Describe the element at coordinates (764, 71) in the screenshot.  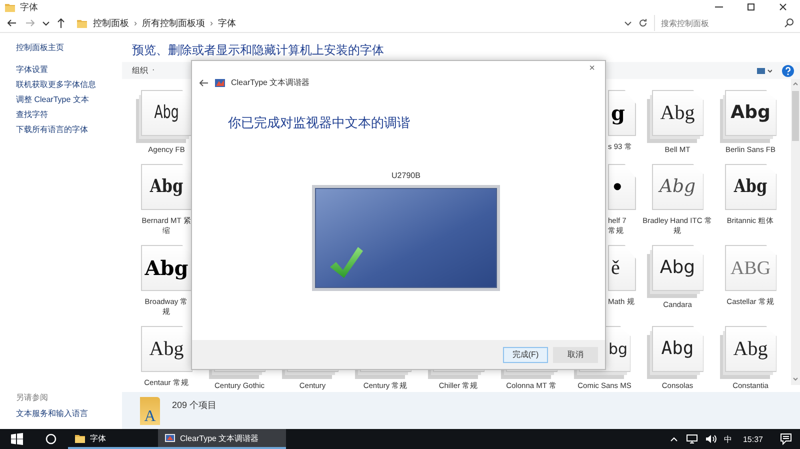
I see `view-icon` at that location.